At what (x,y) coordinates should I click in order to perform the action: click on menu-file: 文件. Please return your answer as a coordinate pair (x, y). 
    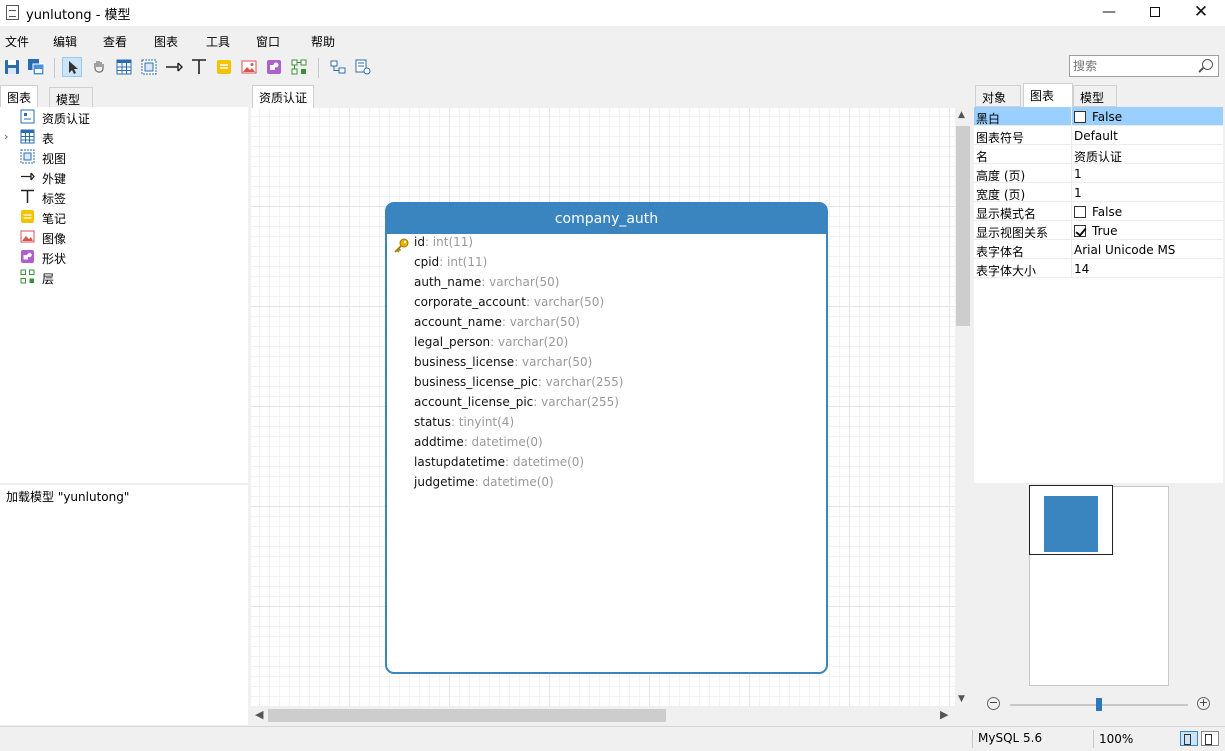
    Looking at the image, I should click on (17, 41).